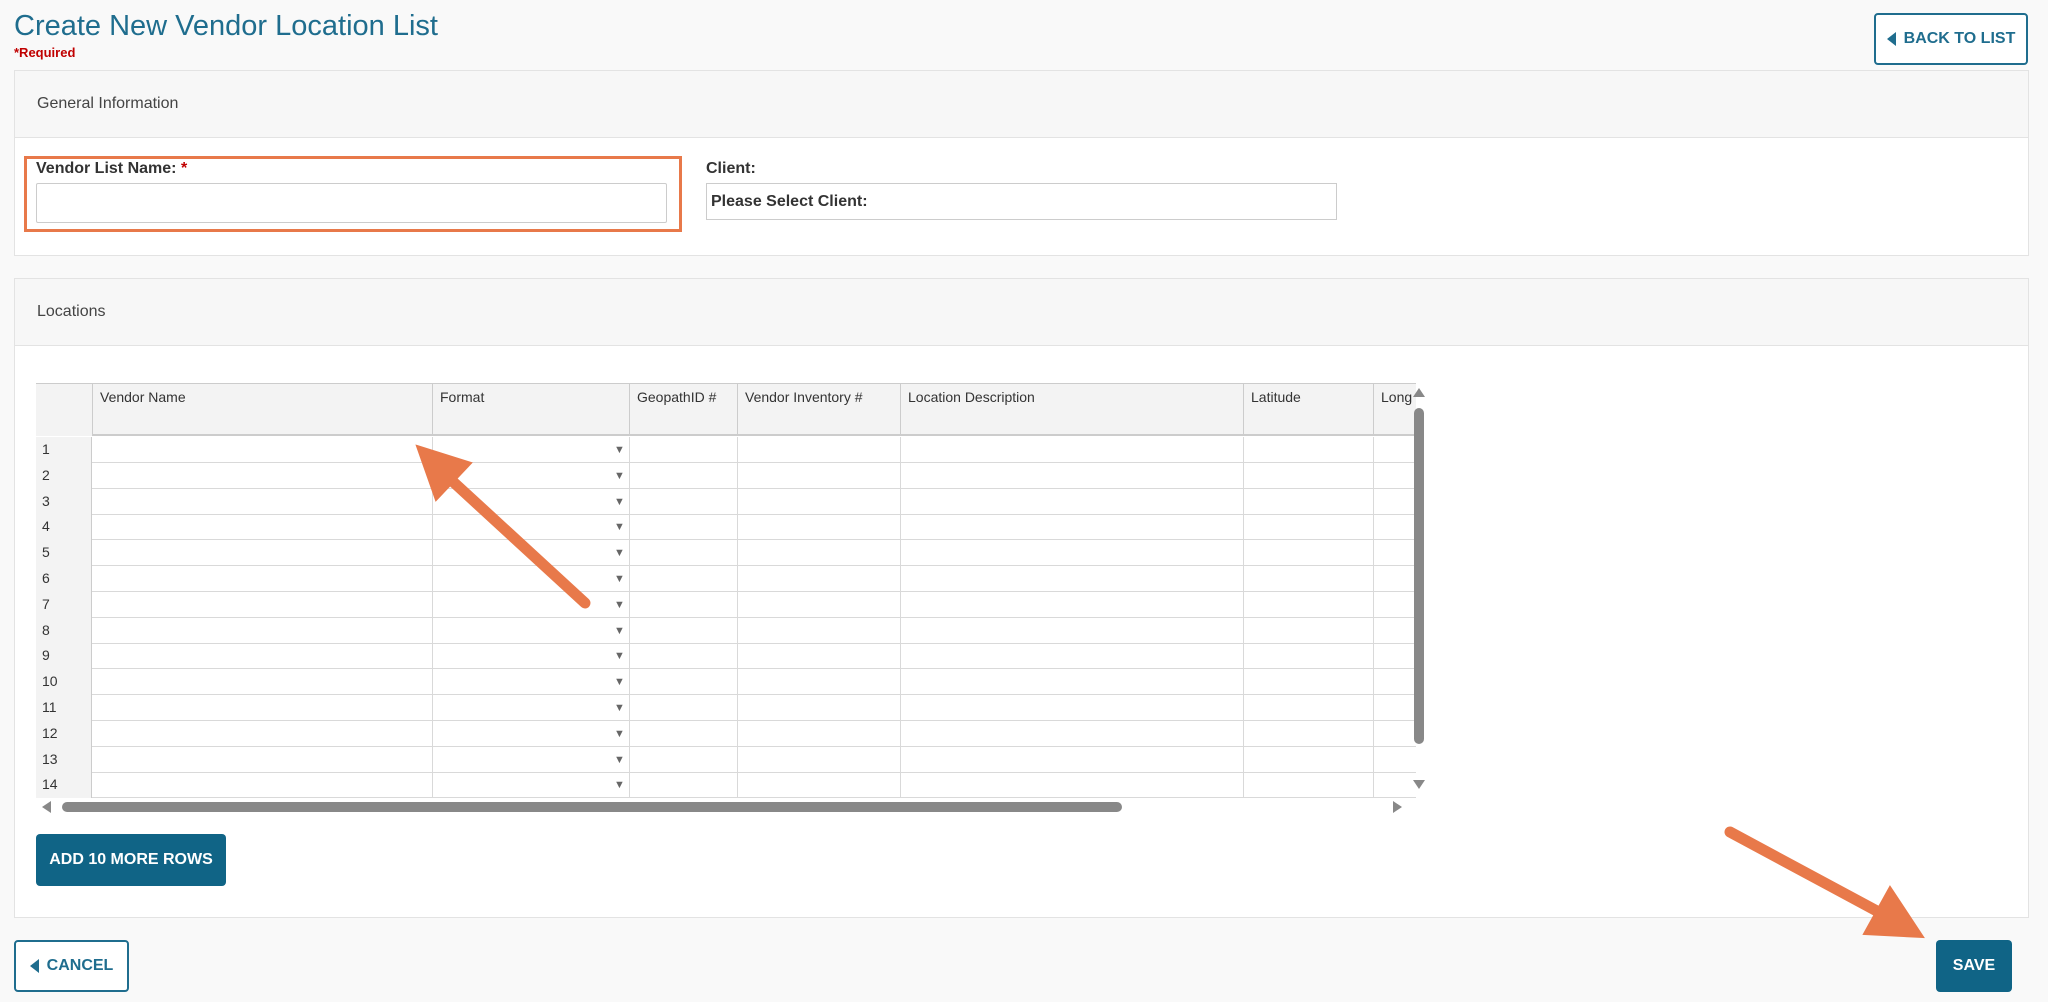 The width and height of the screenshot is (2048, 1002). What do you see at coordinates (131, 860) in the screenshot?
I see `add-10-more-rows-button: ADD 10 MORE ROWS` at bounding box center [131, 860].